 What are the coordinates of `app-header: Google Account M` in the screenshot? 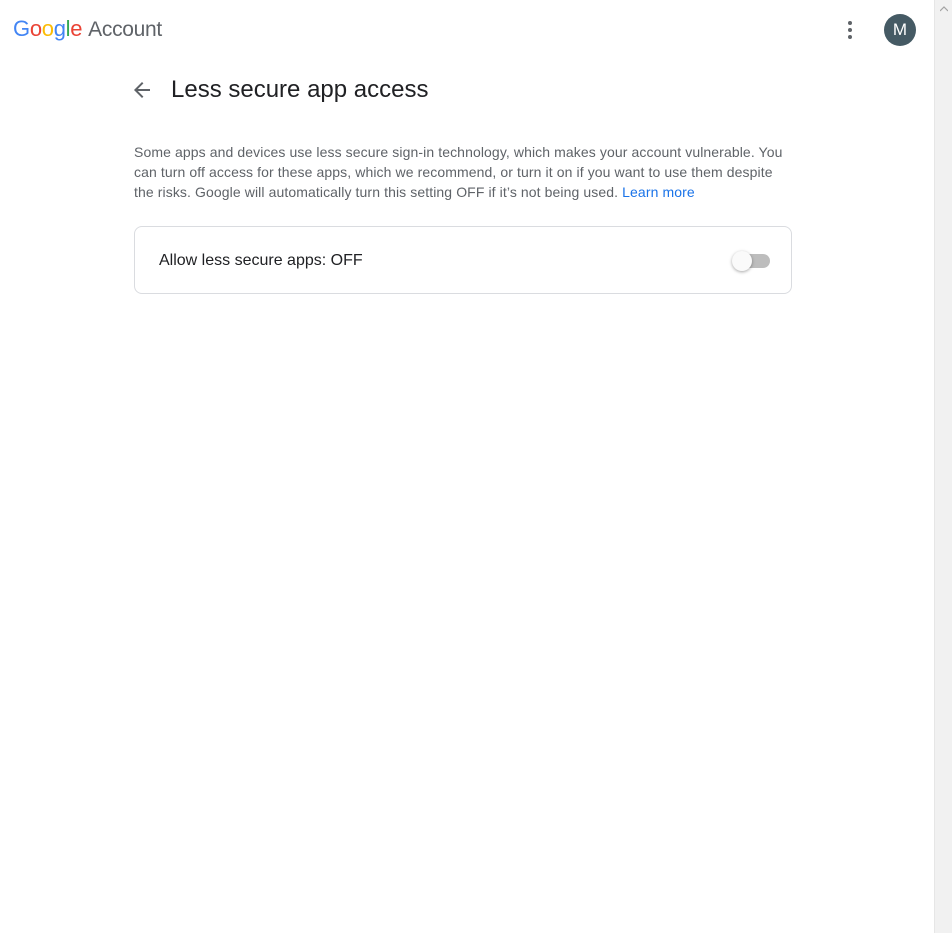 It's located at (467, 31).